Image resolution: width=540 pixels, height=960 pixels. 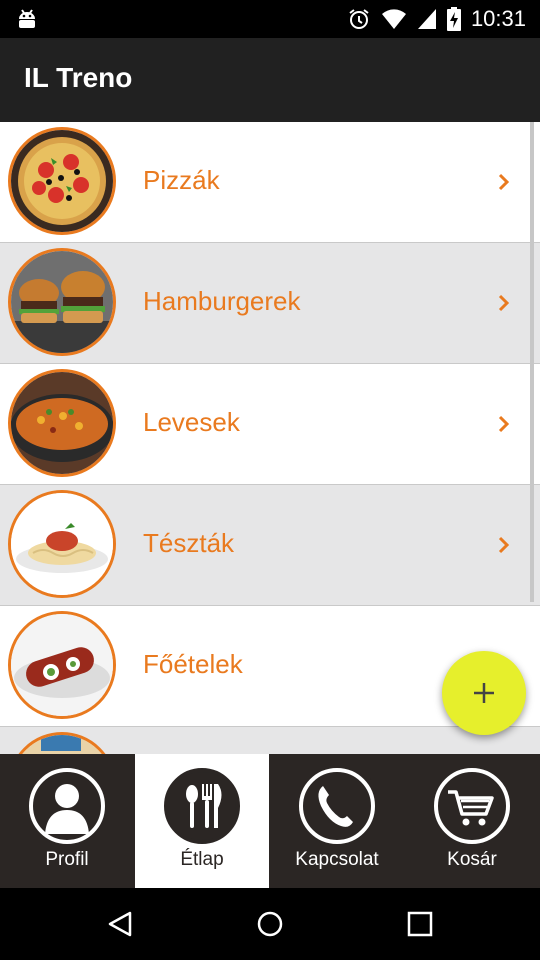 What do you see at coordinates (202, 859) in the screenshot?
I see `tab-label: Étlap` at bounding box center [202, 859].